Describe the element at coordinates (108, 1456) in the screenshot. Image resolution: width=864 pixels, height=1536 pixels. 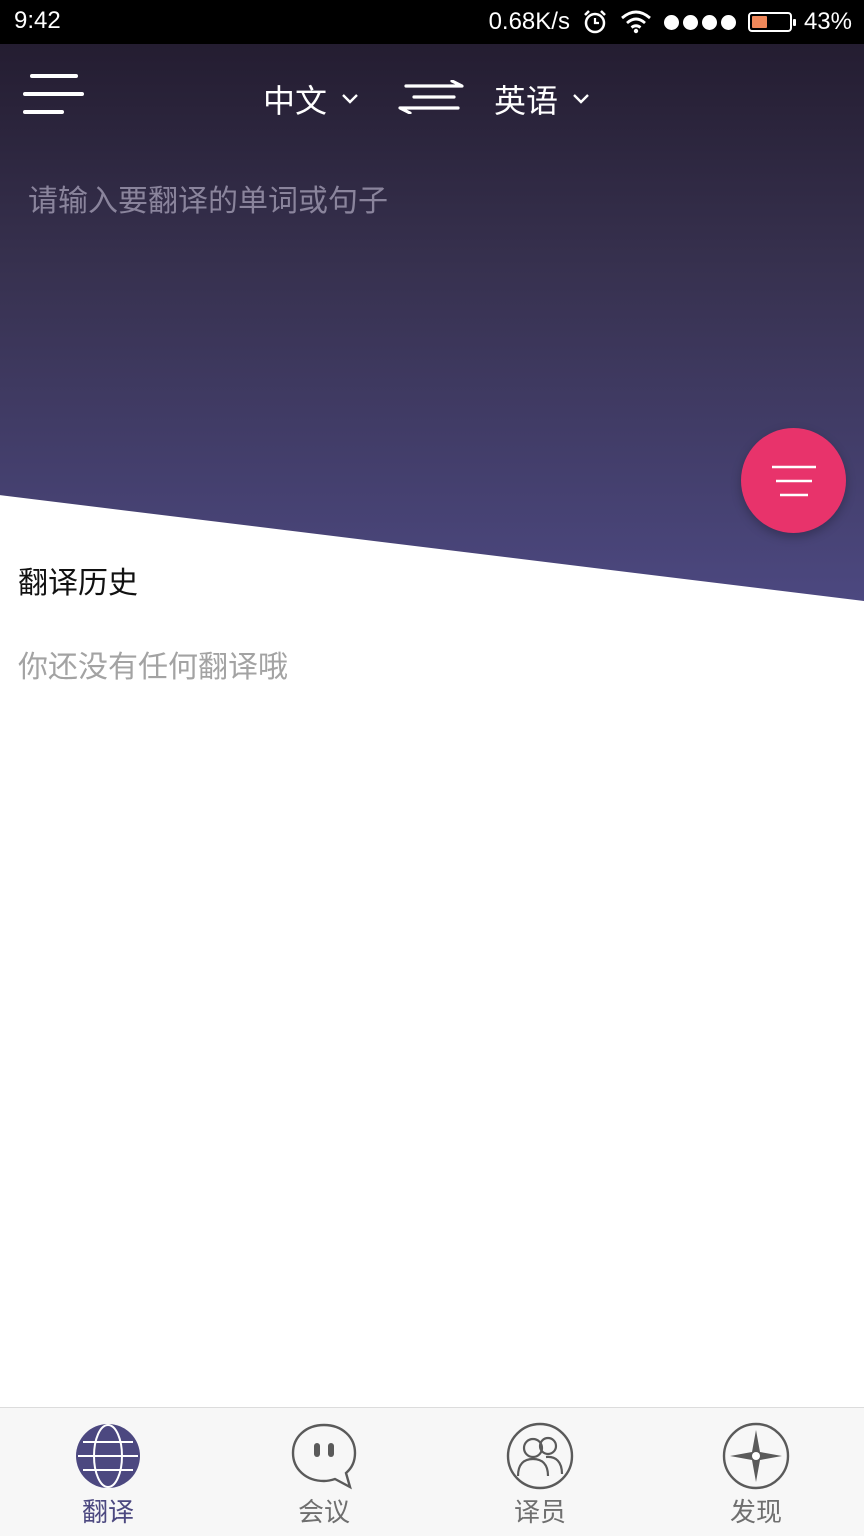
I see `globe-icon` at that location.